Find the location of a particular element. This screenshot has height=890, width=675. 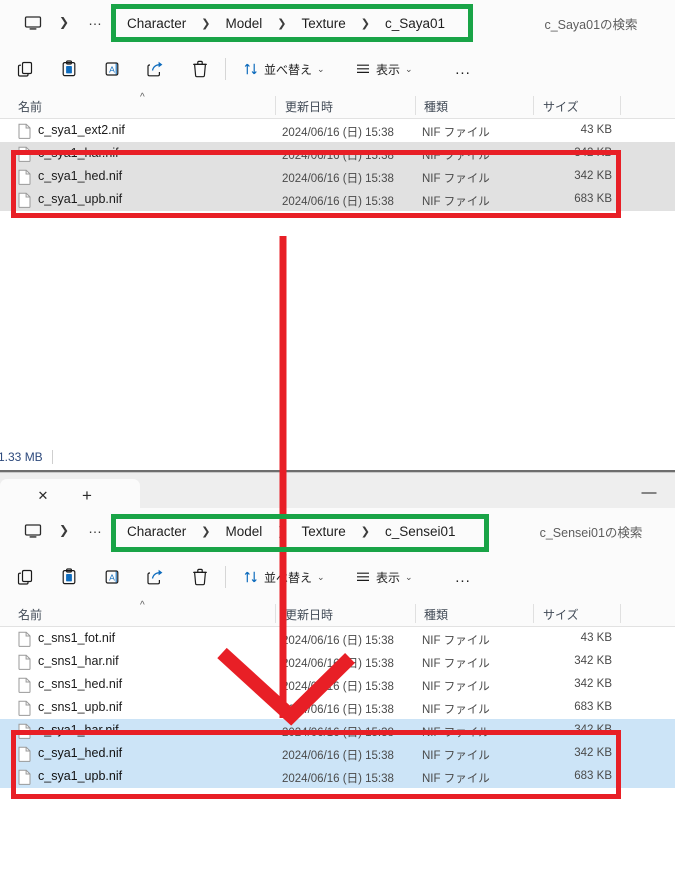

file-name: c_sns1_upb.nif is located at coordinates (80, 707).